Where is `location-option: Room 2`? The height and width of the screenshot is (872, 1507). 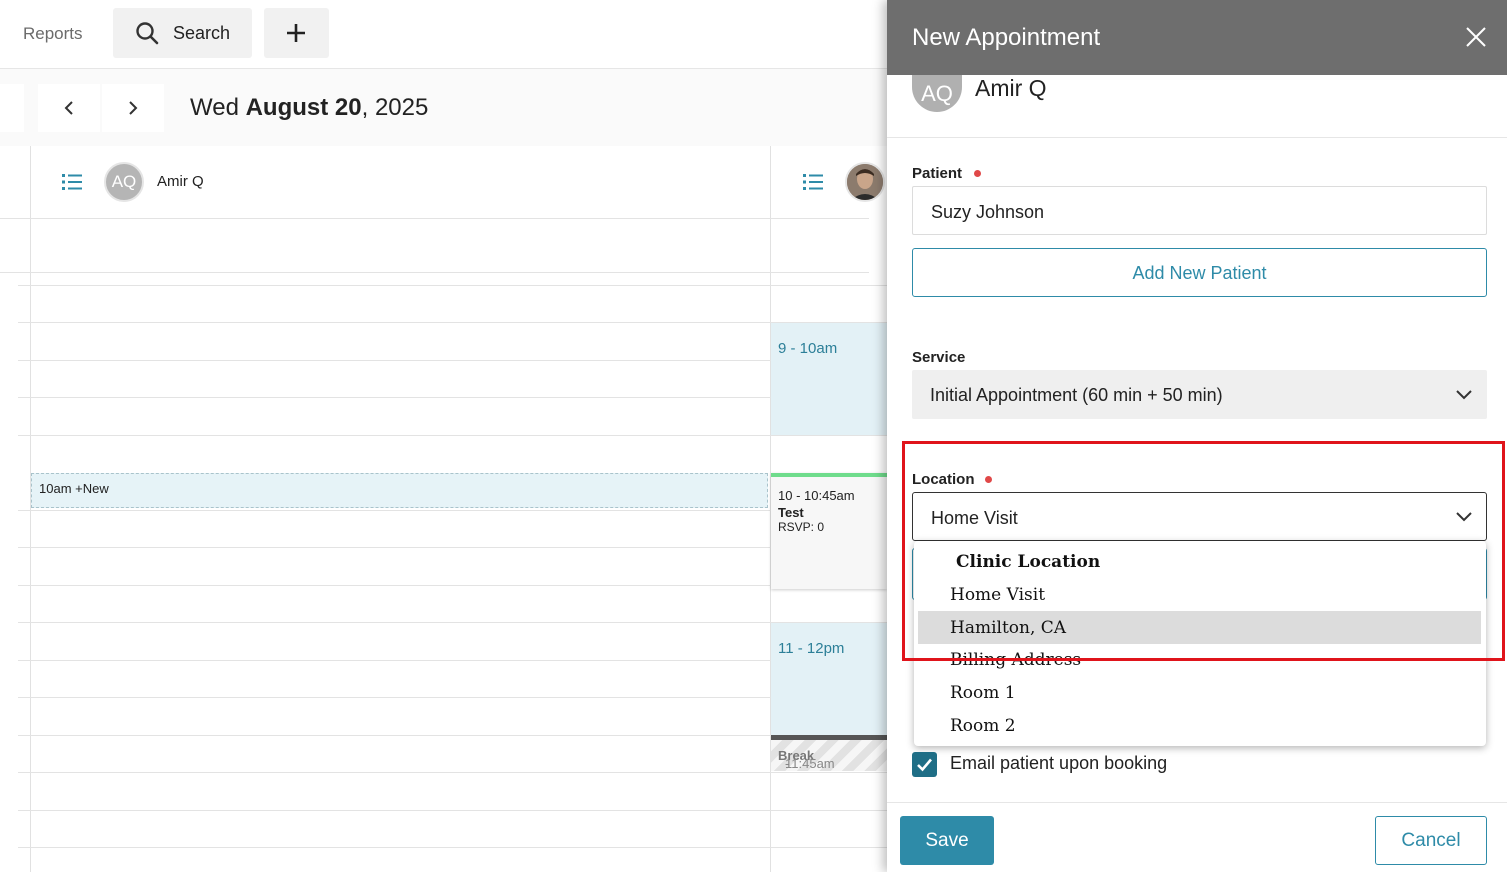
location-option: Room 2 is located at coordinates (983, 726).